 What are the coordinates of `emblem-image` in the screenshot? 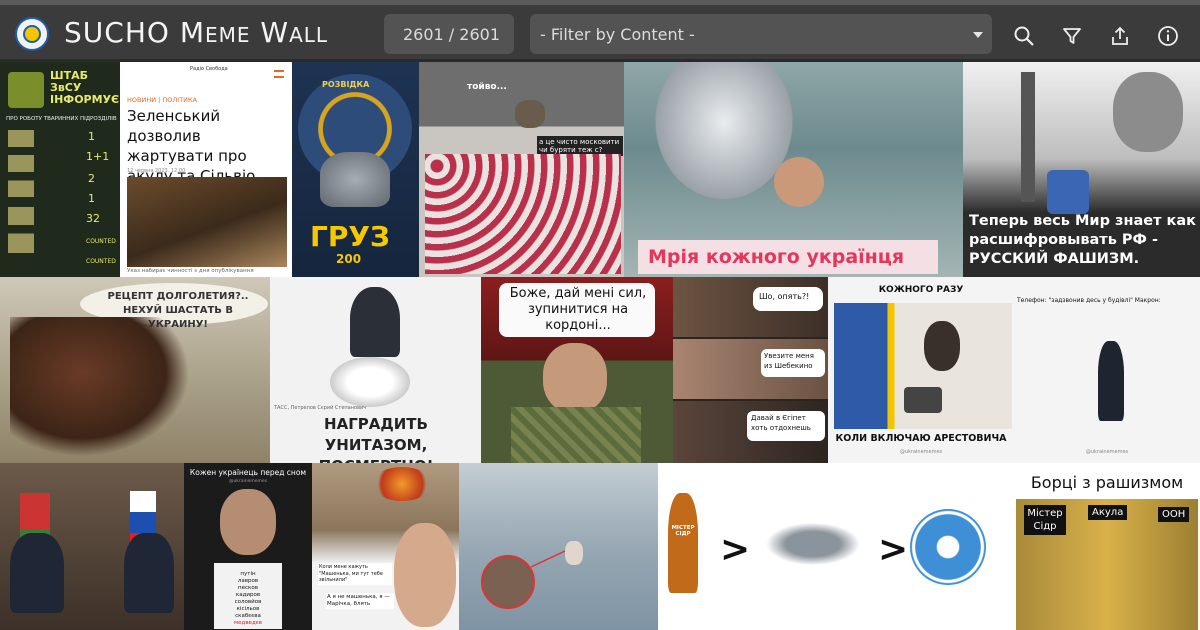 It's located at (26, 90).